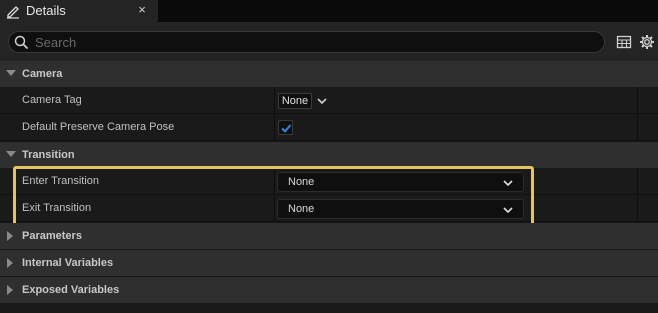  Describe the element at coordinates (647, 42) in the screenshot. I see `gear-icon` at that location.